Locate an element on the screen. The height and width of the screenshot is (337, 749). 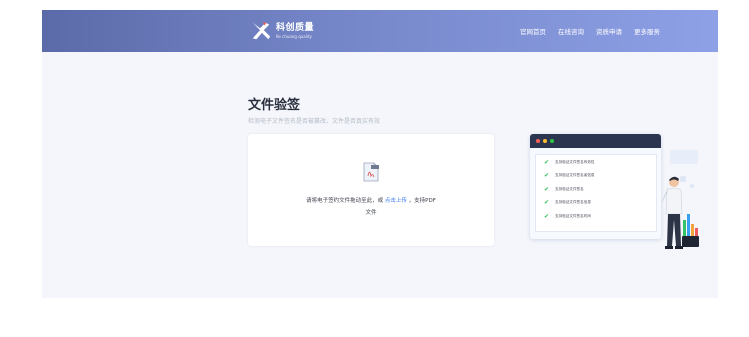
plant-icon is located at coordinates (690, 230).